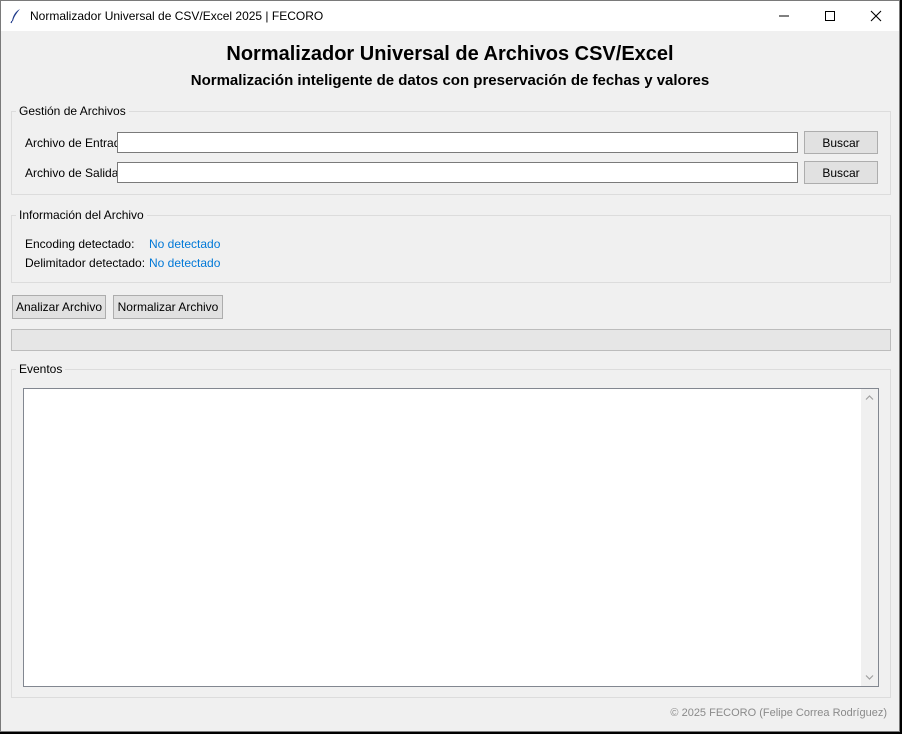 The height and width of the screenshot is (734, 902). Describe the element at coordinates (168, 307) in the screenshot. I see `normalize-file-button: Normalizar Archivo` at that location.